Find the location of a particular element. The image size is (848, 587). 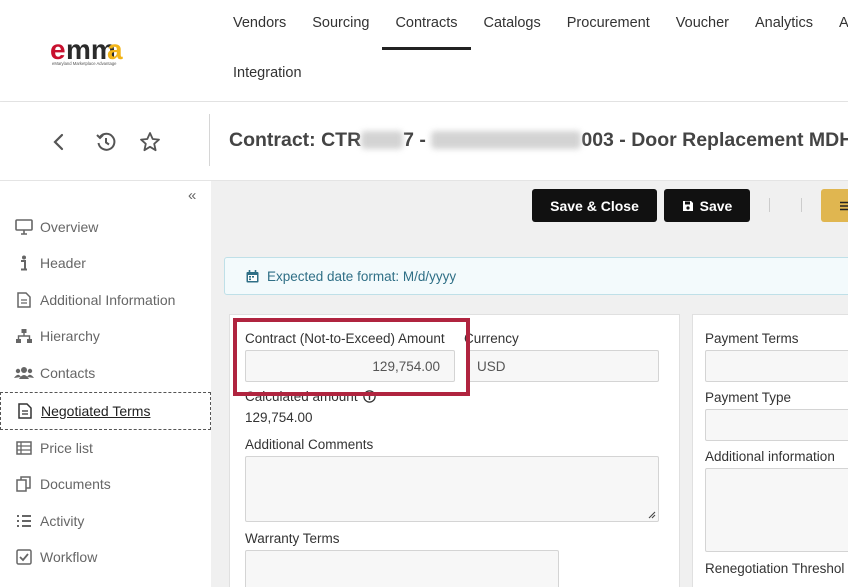

list-lines-icon is located at coordinates (24, 521).